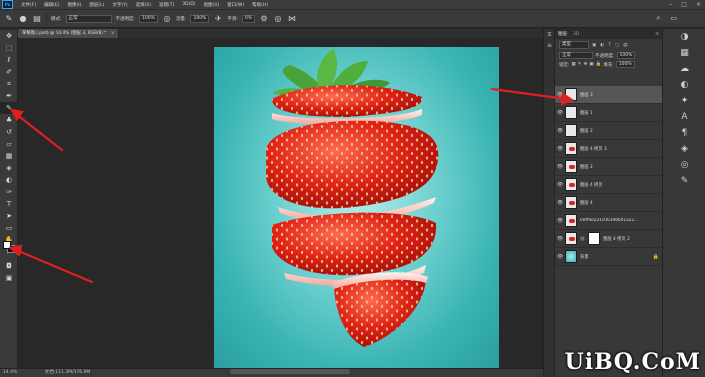 Image resolution: width=705 pixels, height=377 pixels. What do you see at coordinates (9, 168) in the screenshot?
I see `blur-tool-icon: ◈` at bounding box center [9, 168].